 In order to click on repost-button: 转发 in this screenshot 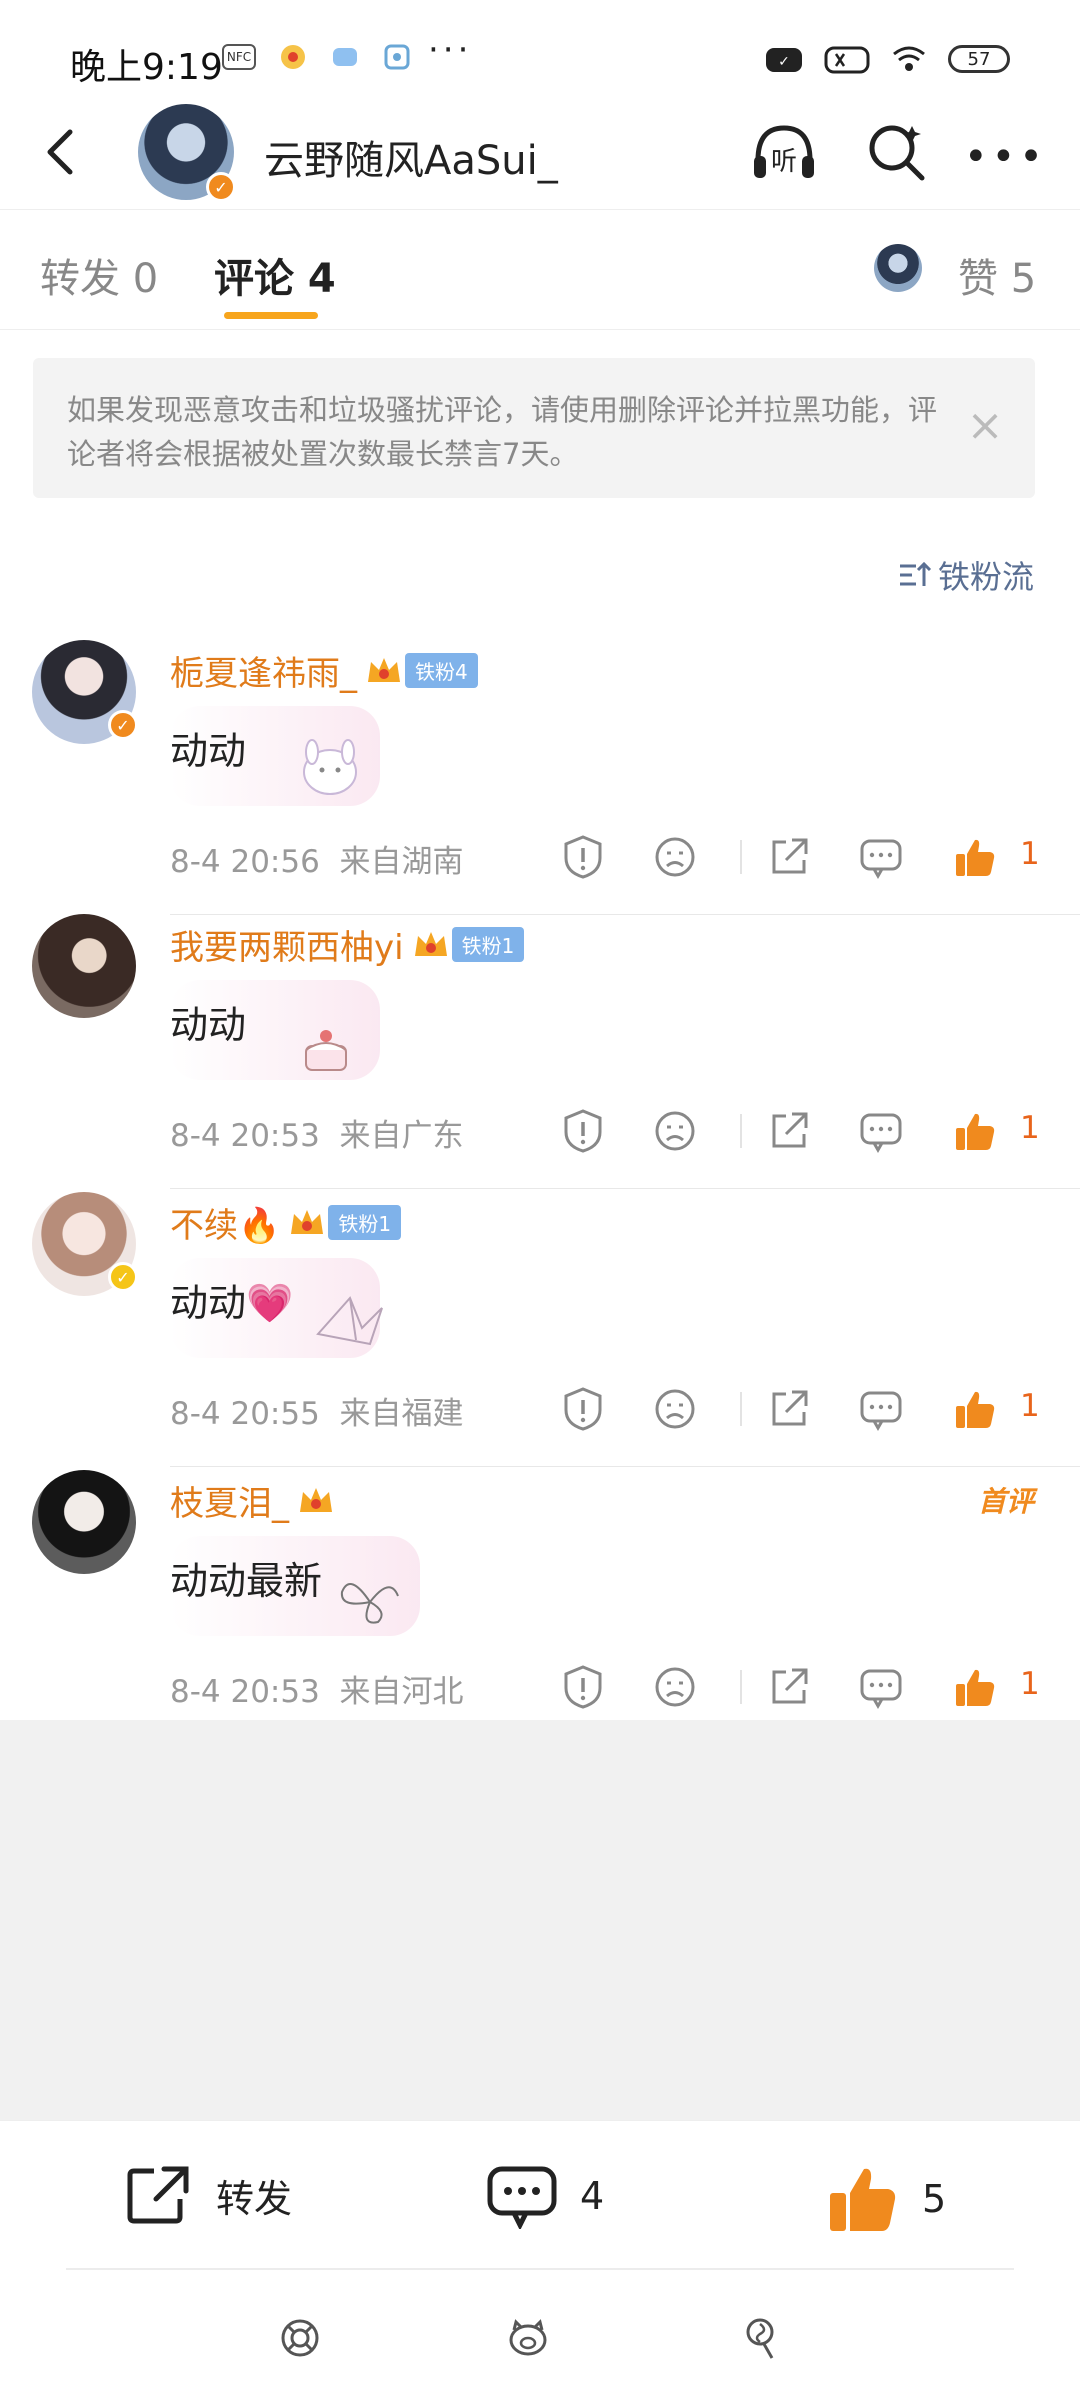, I will do `click(208, 2195)`.